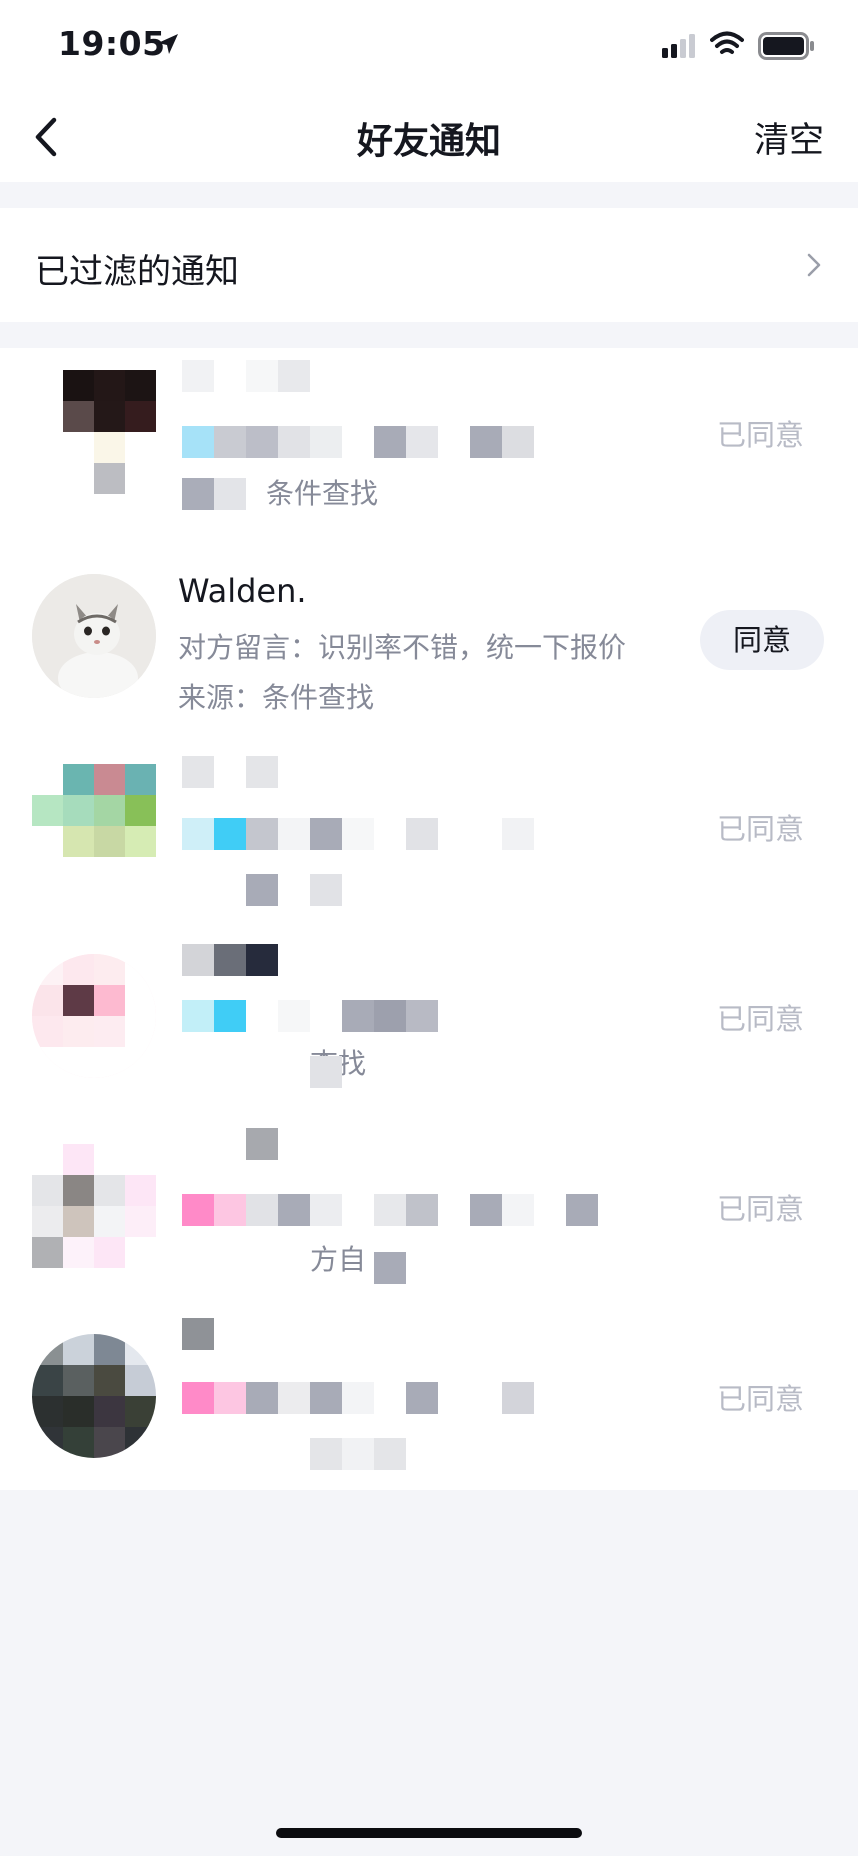  I want to click on clear-button: 清空, so click(789, 137).